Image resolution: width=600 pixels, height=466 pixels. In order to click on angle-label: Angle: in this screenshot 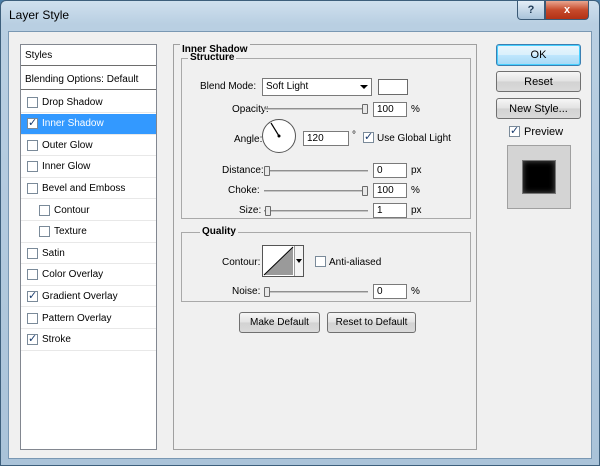, I will do `click(248, 139)`.